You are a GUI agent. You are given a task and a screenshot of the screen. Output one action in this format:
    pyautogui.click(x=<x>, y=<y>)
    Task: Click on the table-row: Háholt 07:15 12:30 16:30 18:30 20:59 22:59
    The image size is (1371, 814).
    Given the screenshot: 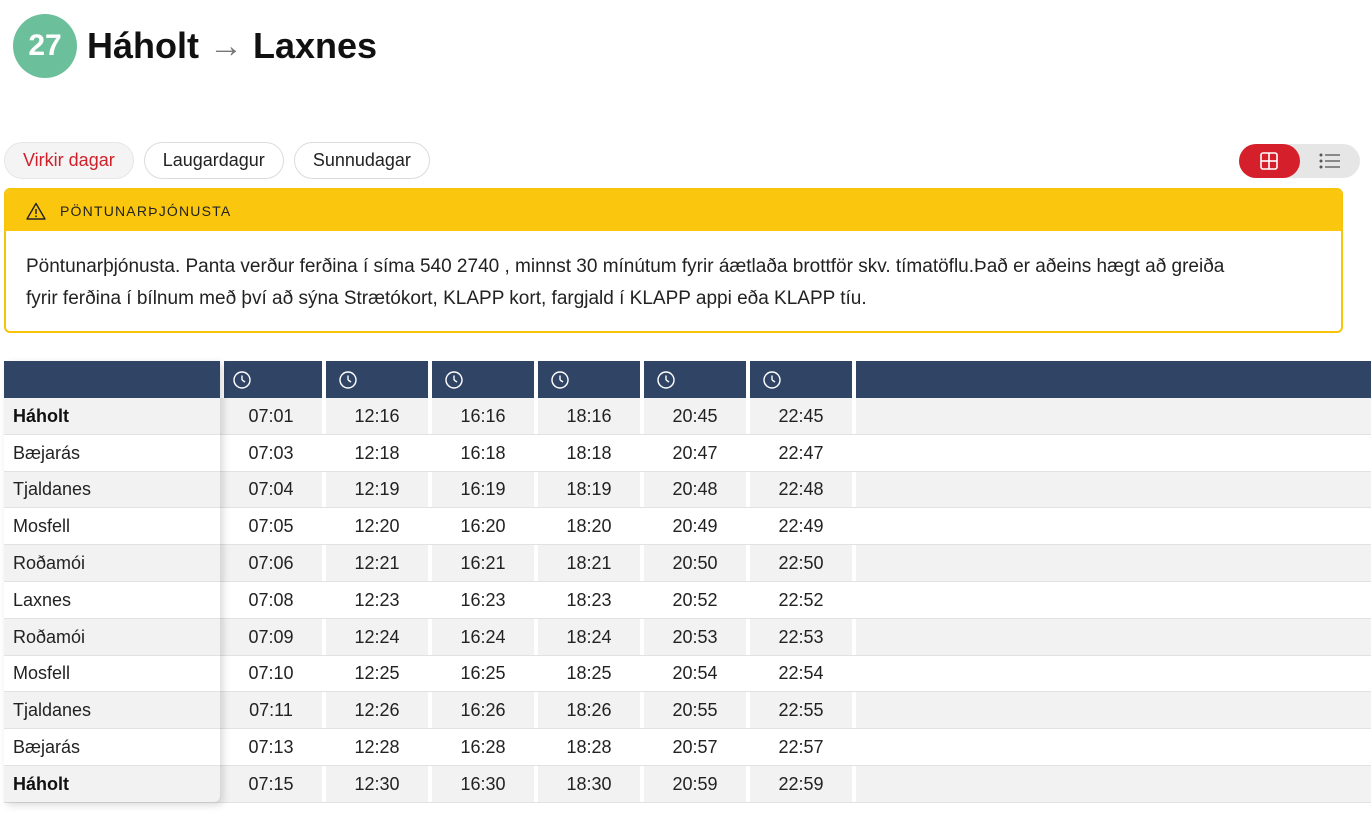 What is the action you would take?
    pyautogui.click(x=687, y=784)
    